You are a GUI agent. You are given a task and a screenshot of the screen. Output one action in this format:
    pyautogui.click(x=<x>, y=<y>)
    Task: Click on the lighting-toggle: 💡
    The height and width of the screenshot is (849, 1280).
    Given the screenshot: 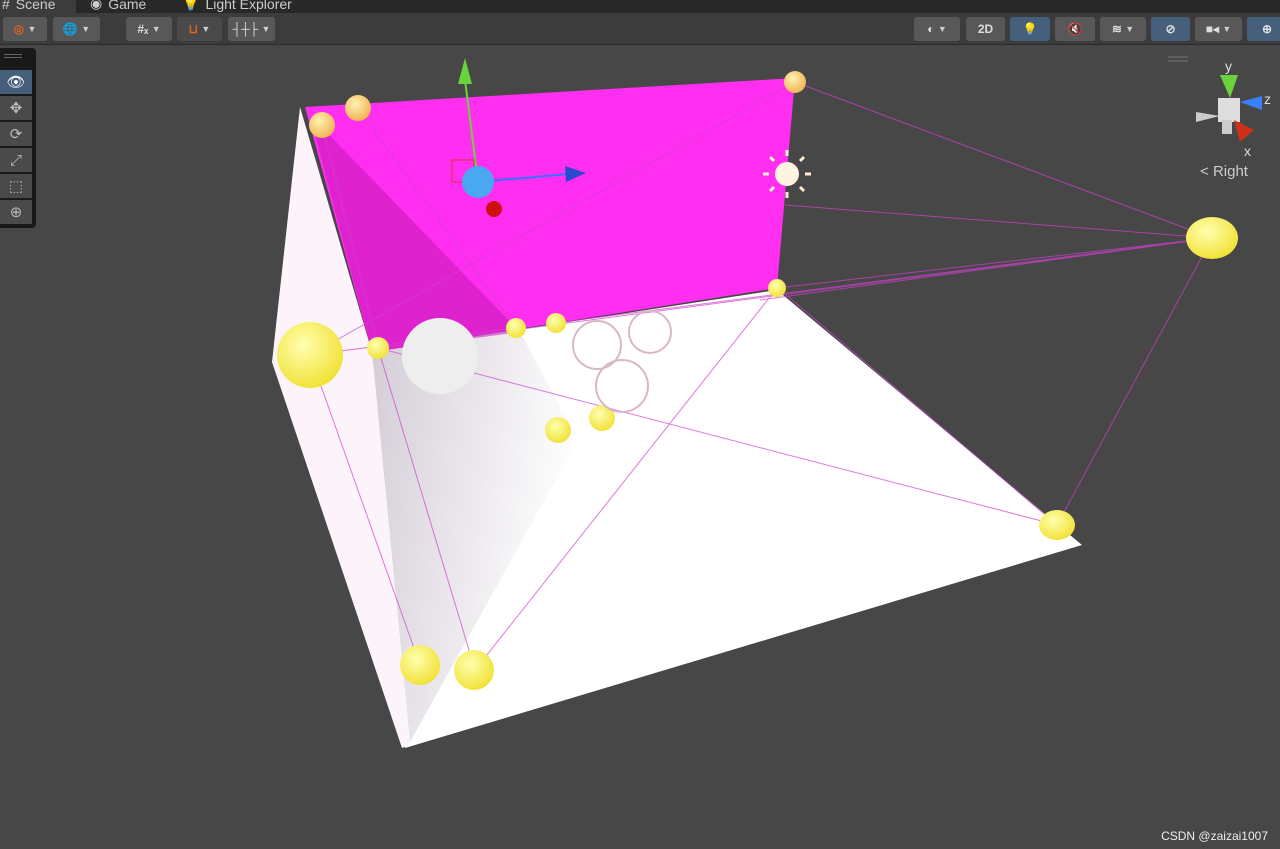 What is the action you would take?
    pyautogui.click(x=1030, y=29)
    